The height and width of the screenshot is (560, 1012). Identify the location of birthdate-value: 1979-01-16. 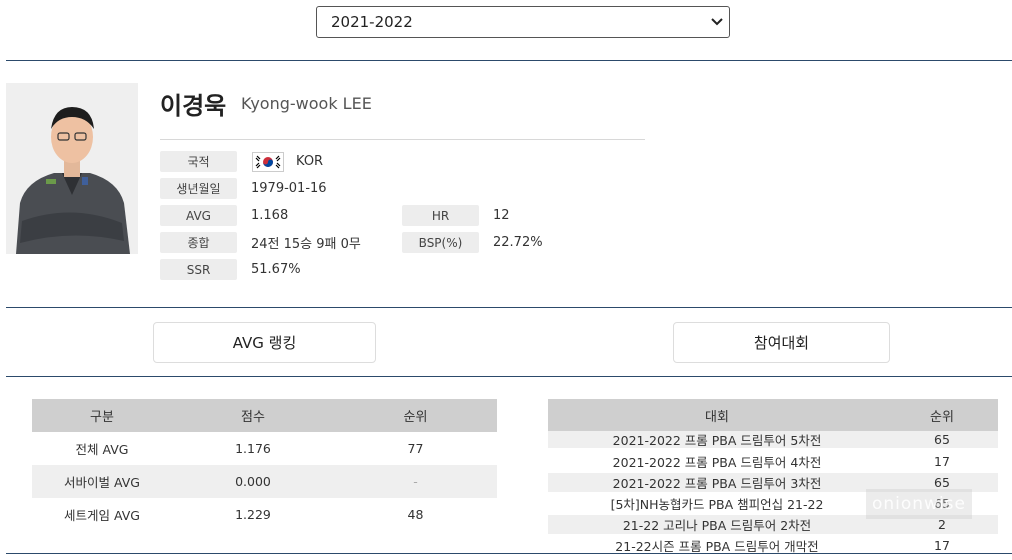
(289, 188).